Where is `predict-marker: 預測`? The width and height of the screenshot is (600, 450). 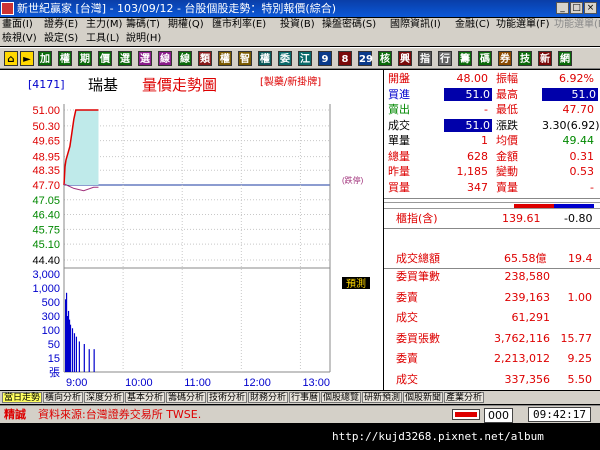 predict-marker: 預測 is located at coordinates (356, 283).